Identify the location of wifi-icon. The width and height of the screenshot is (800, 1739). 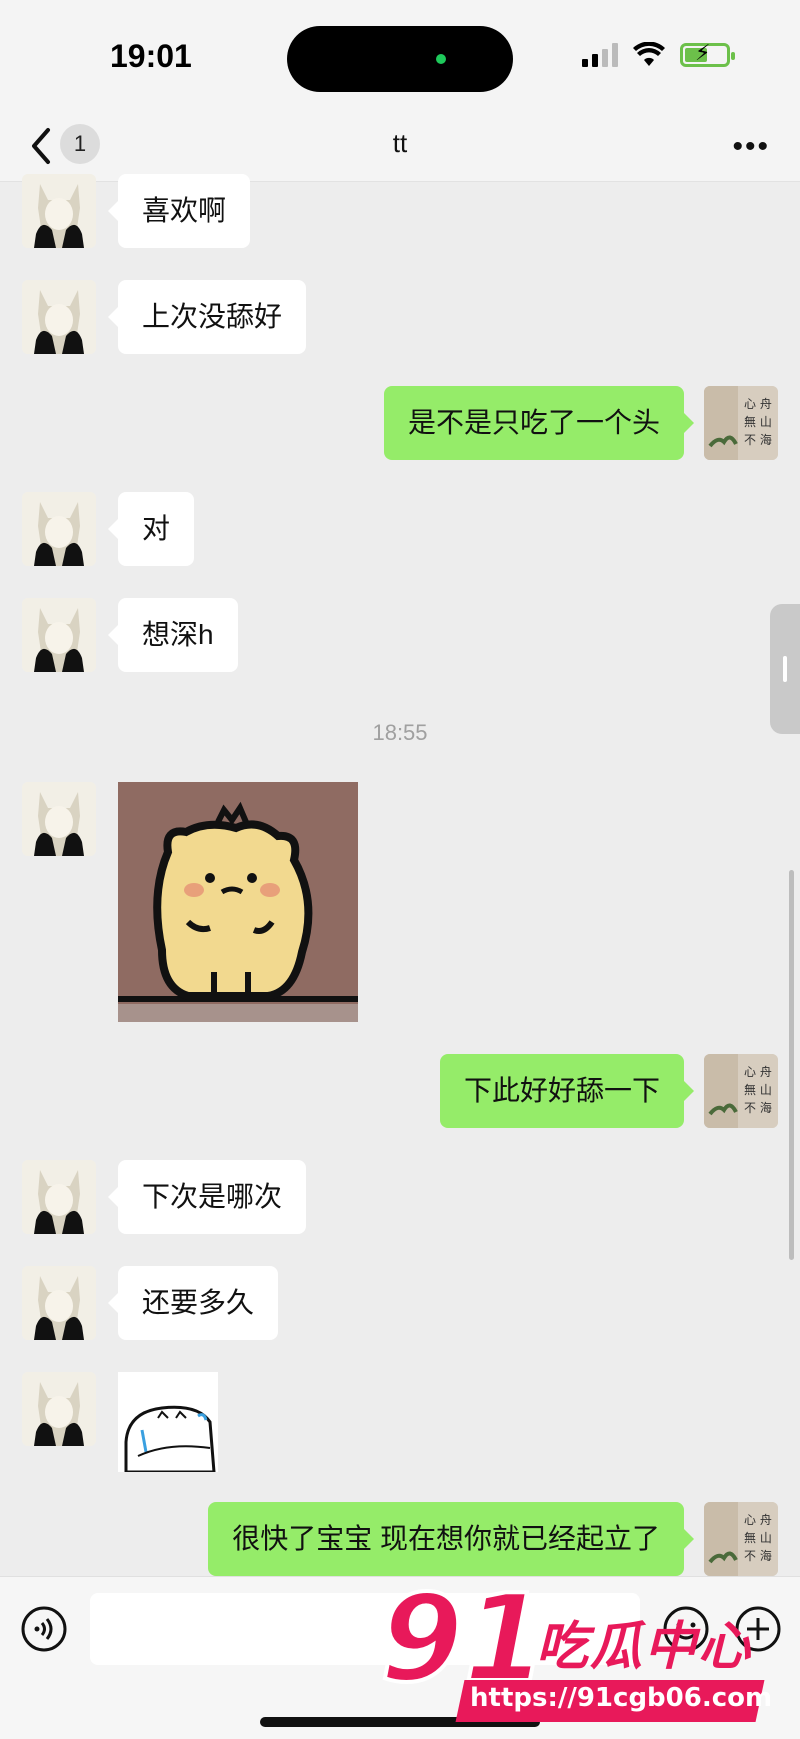
(649, 54).